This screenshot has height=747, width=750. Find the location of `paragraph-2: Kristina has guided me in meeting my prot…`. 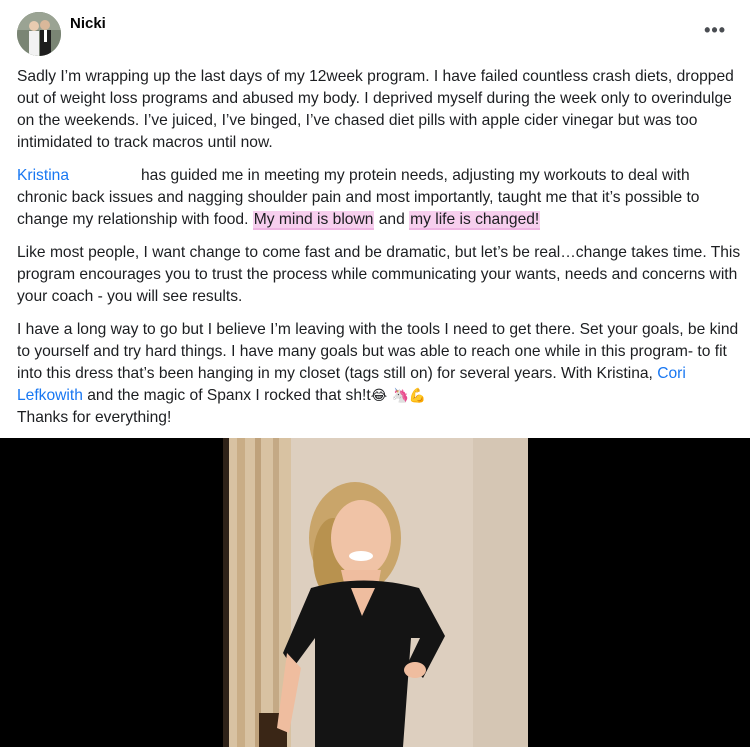

paragraph-2: Kristina has guided me in meeting my prot… is located at coordinates (379, 198).